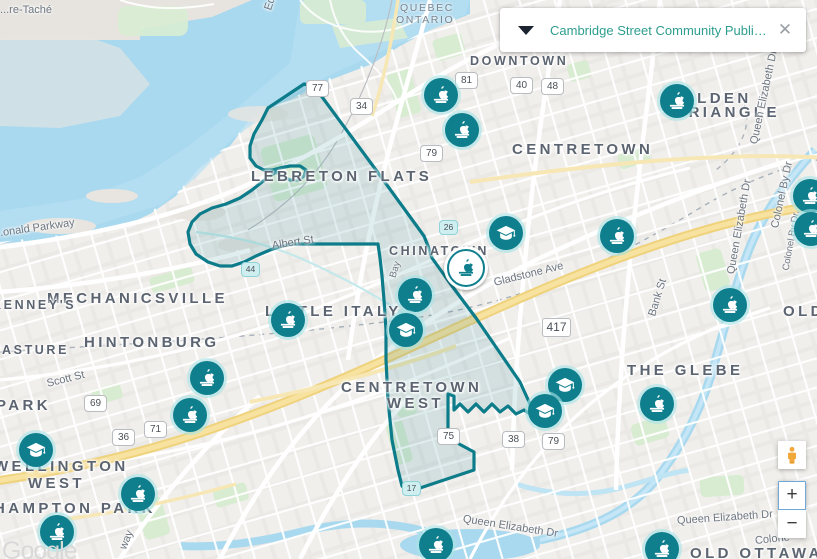 This screenshot has height=559, width=817. What do you see at coordinates (785, 30) in the screenshot?
I see `close-icon: ✕` at bounding box center [785, 30].